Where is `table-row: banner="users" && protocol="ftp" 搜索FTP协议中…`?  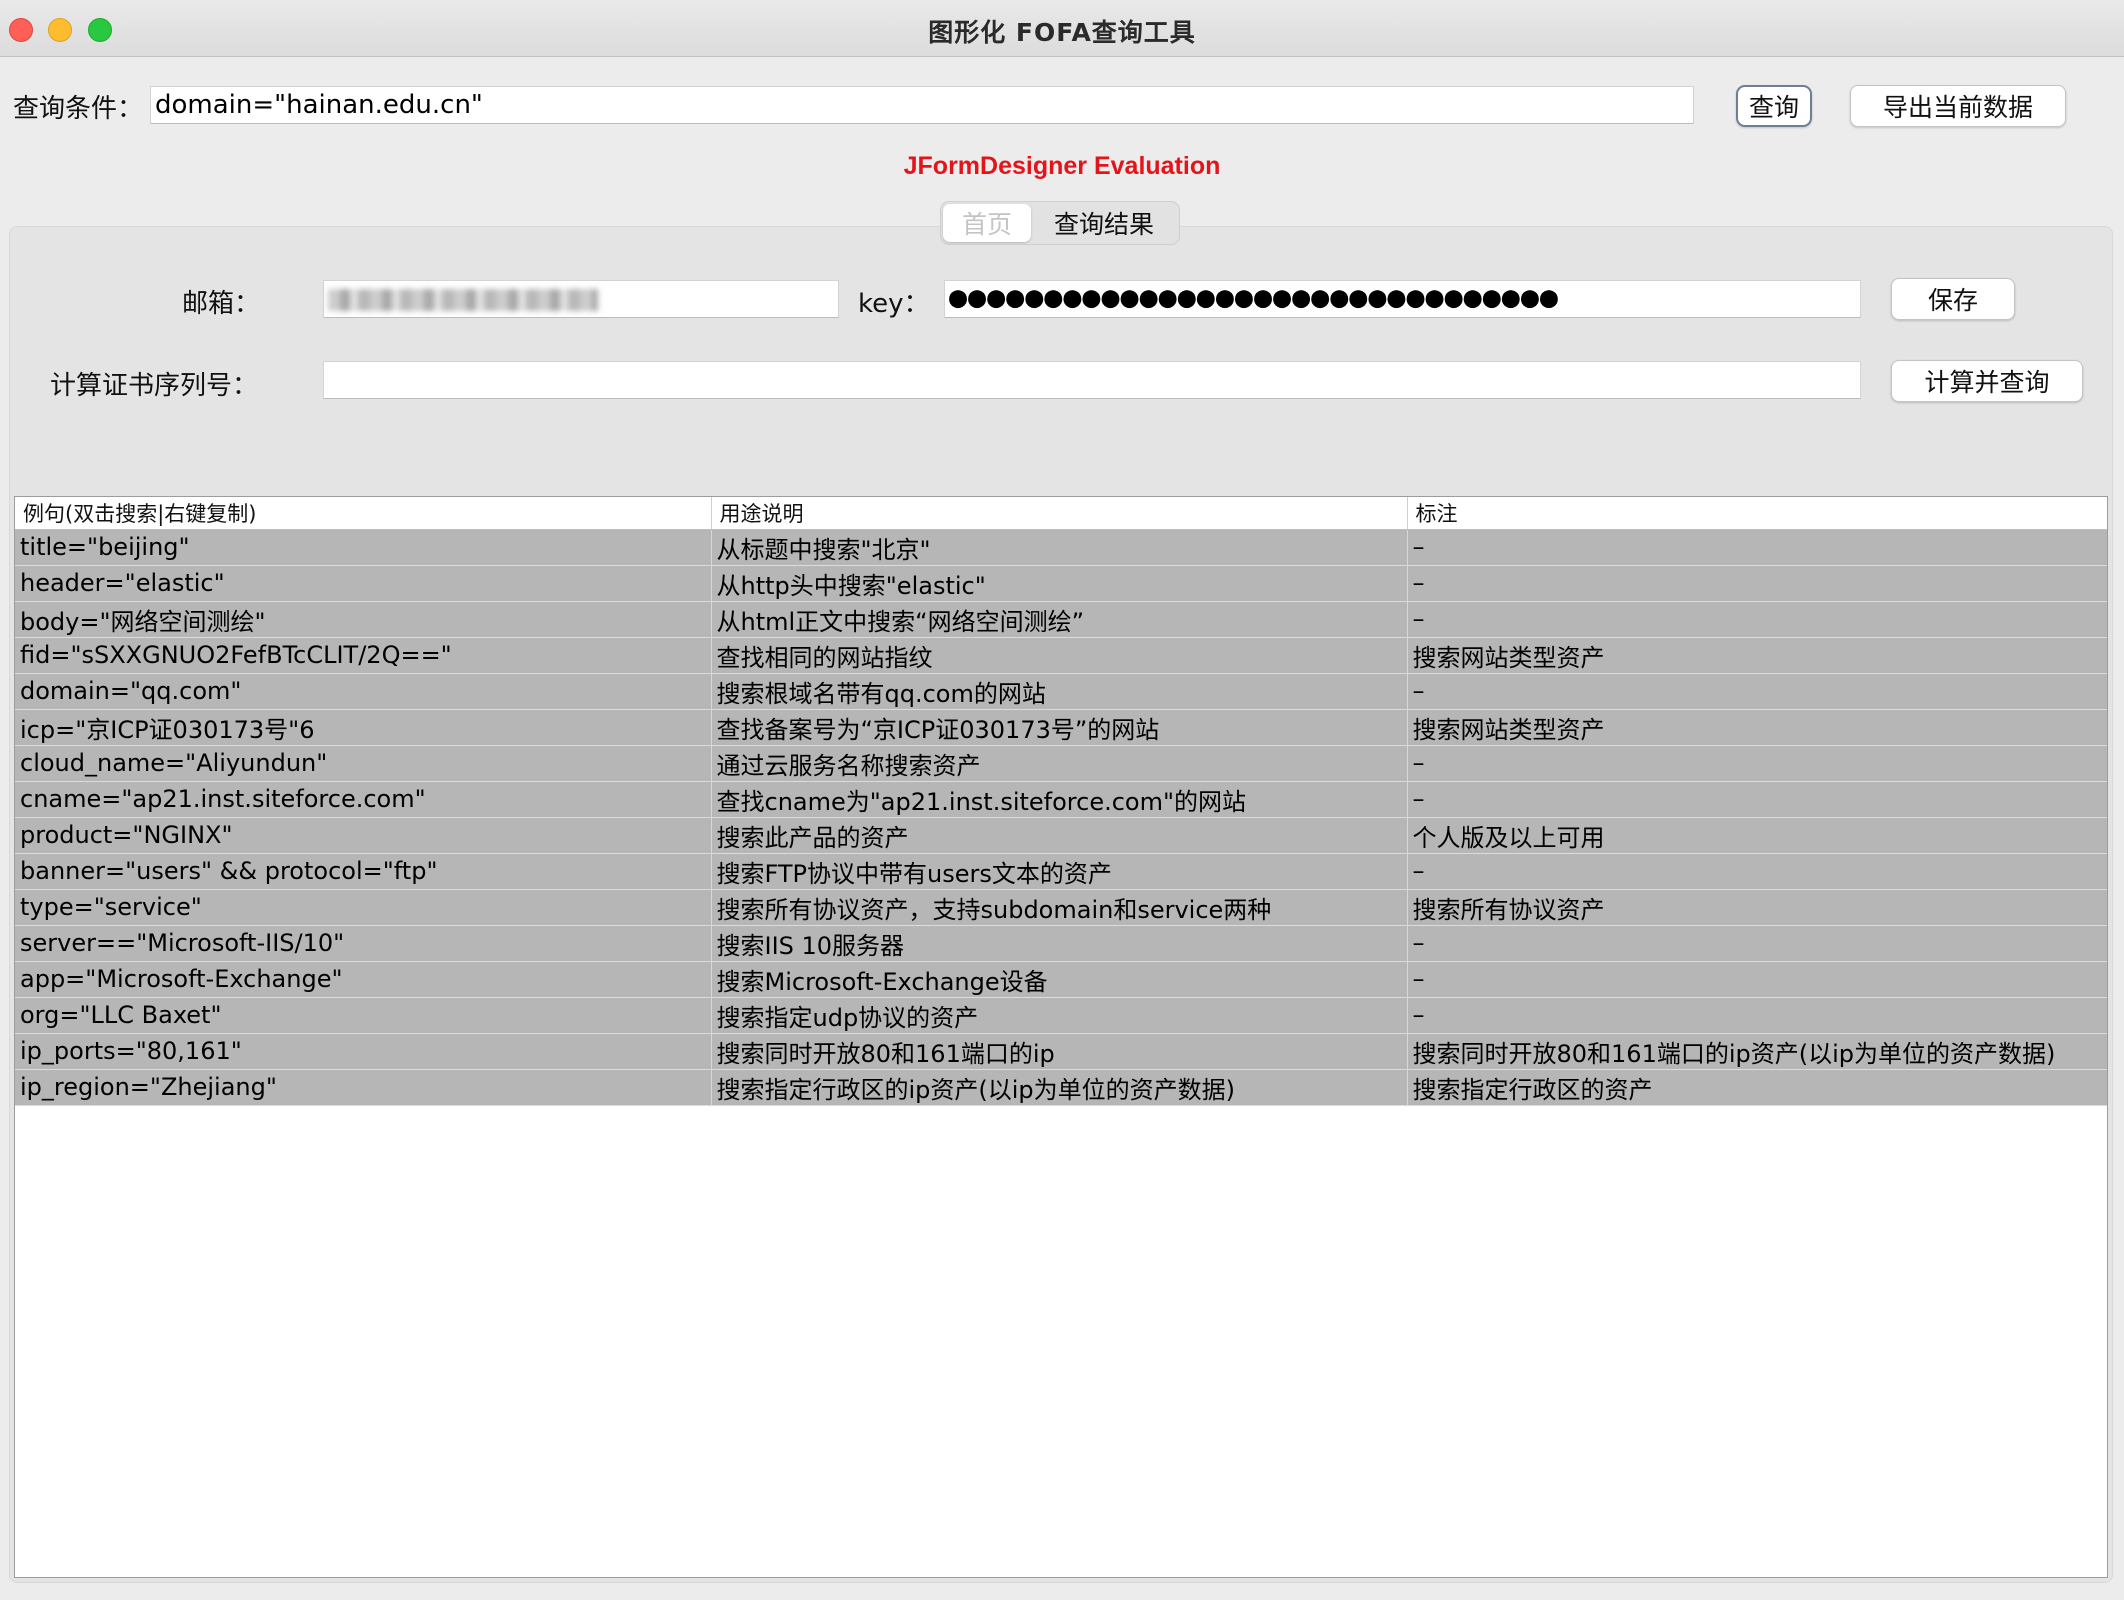
table-row: banner="users" && protocol="ftp" 搜索FTP协议中… is located at coordinates (1061, 871).